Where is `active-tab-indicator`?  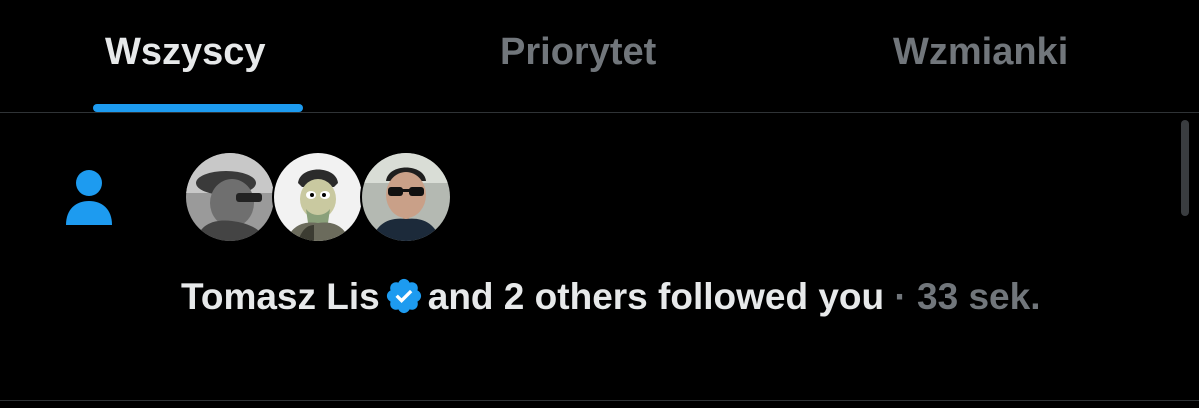 active-tab-indicator is located at coordinates (198, 108).